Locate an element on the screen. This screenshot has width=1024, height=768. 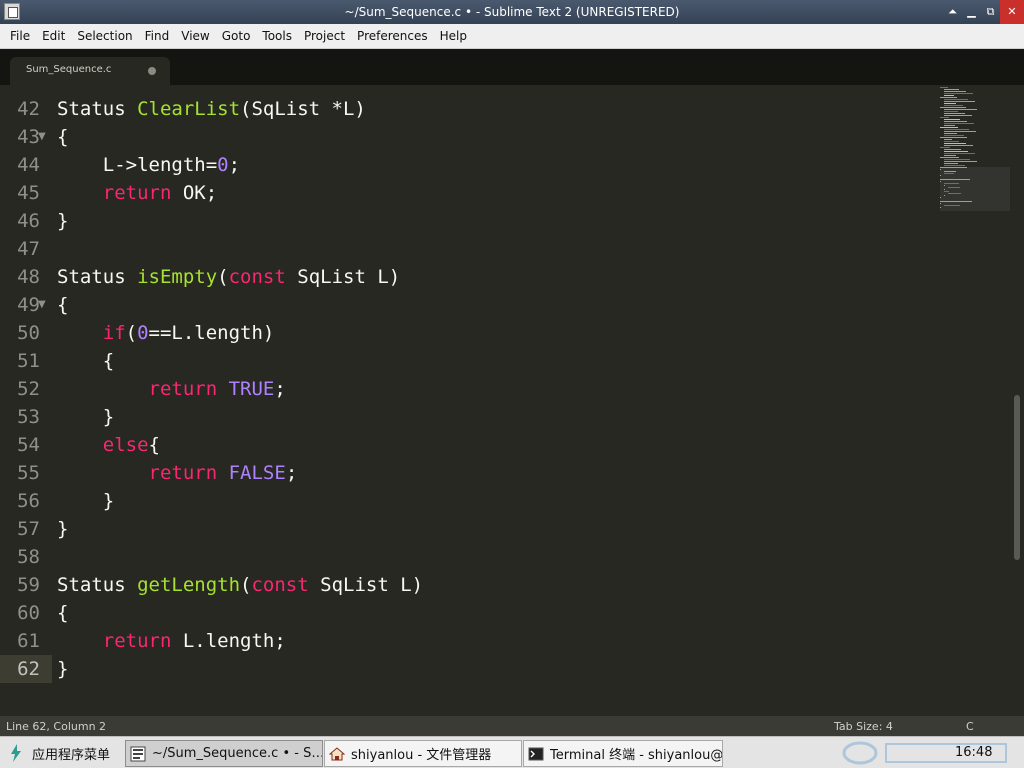
code-line: else{ is located at coordinates (108, 445).